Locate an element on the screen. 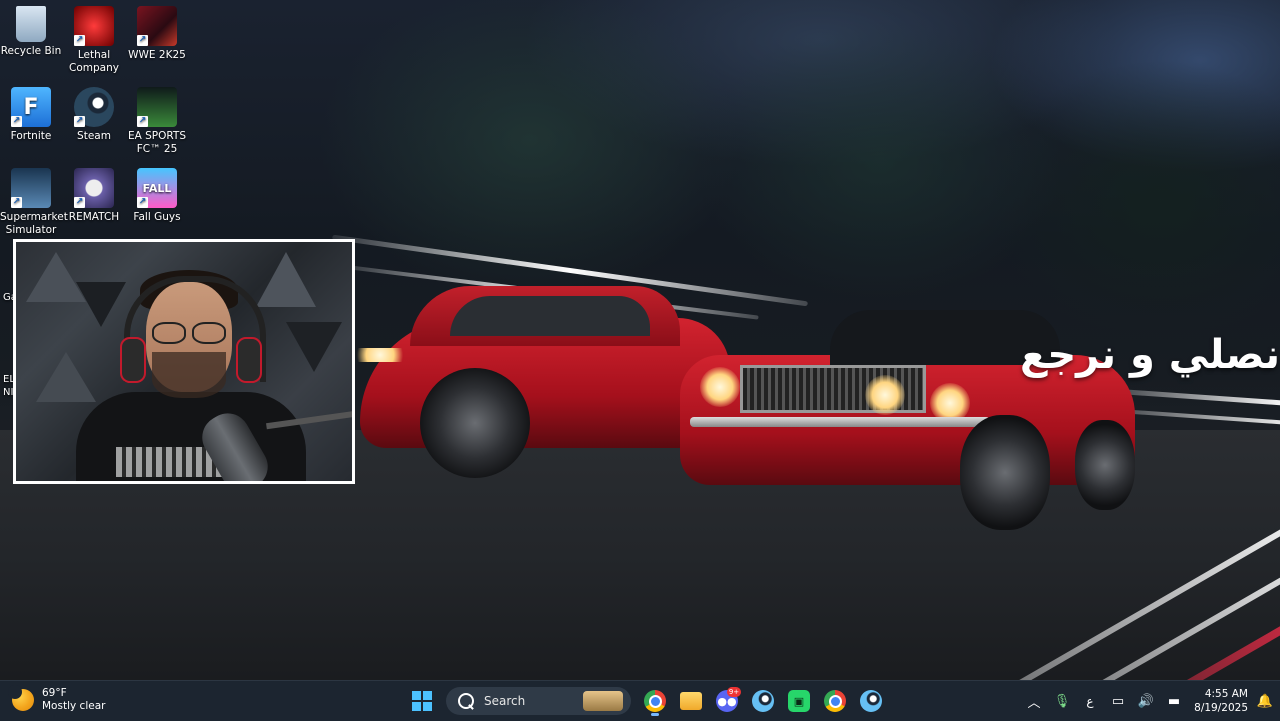 The image size is (1280, 721). desktop-icon-label: Fall Guys is located at coordinates (157, 217).